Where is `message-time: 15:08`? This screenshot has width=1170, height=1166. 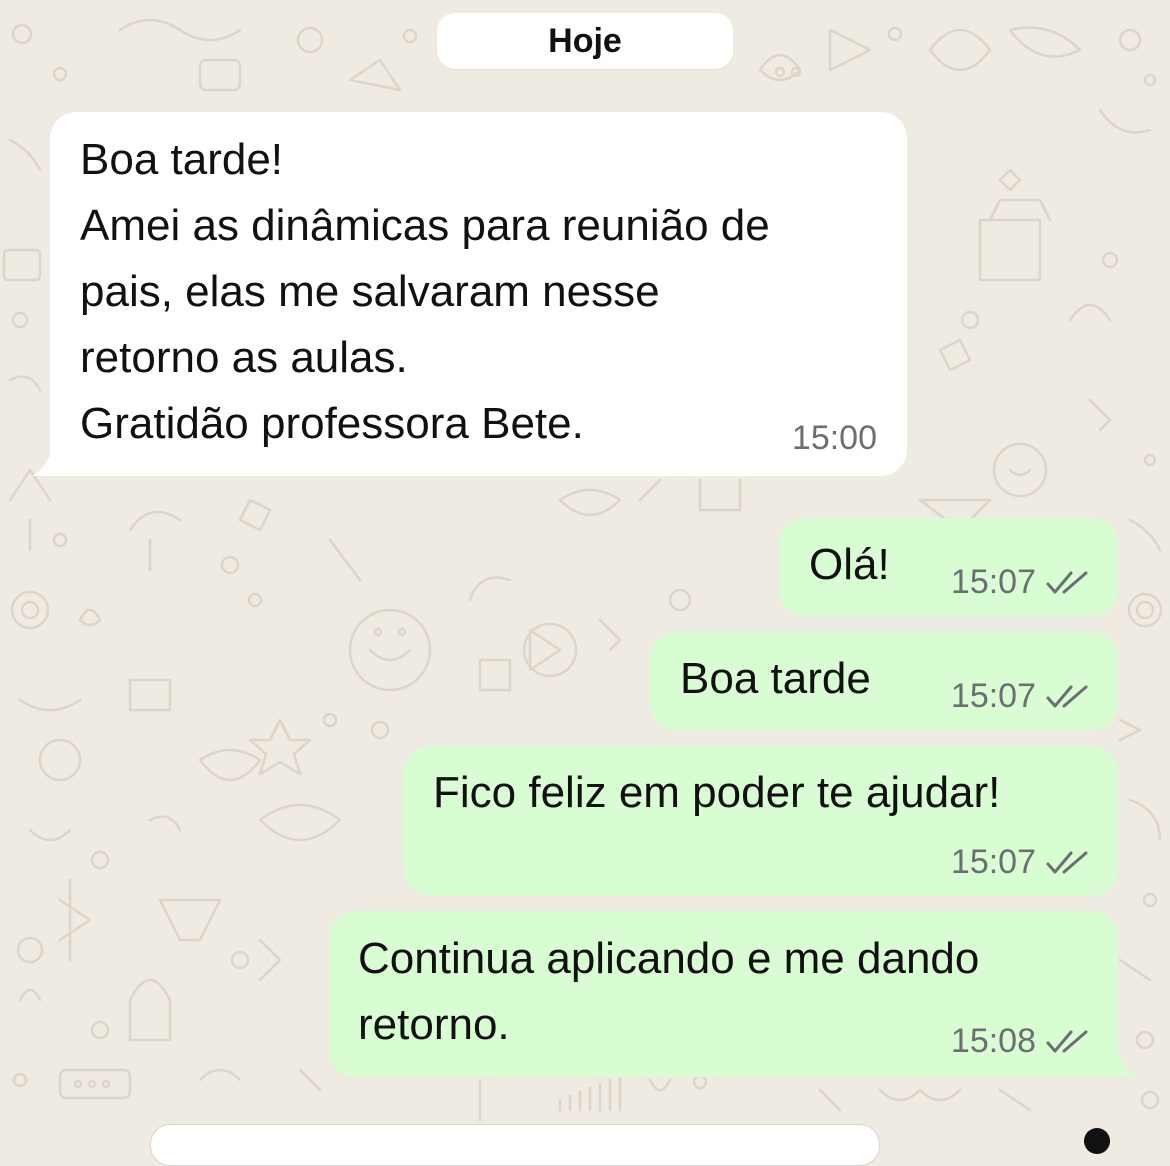 message-time: 15:08 is located at coordinates (993, 1041).